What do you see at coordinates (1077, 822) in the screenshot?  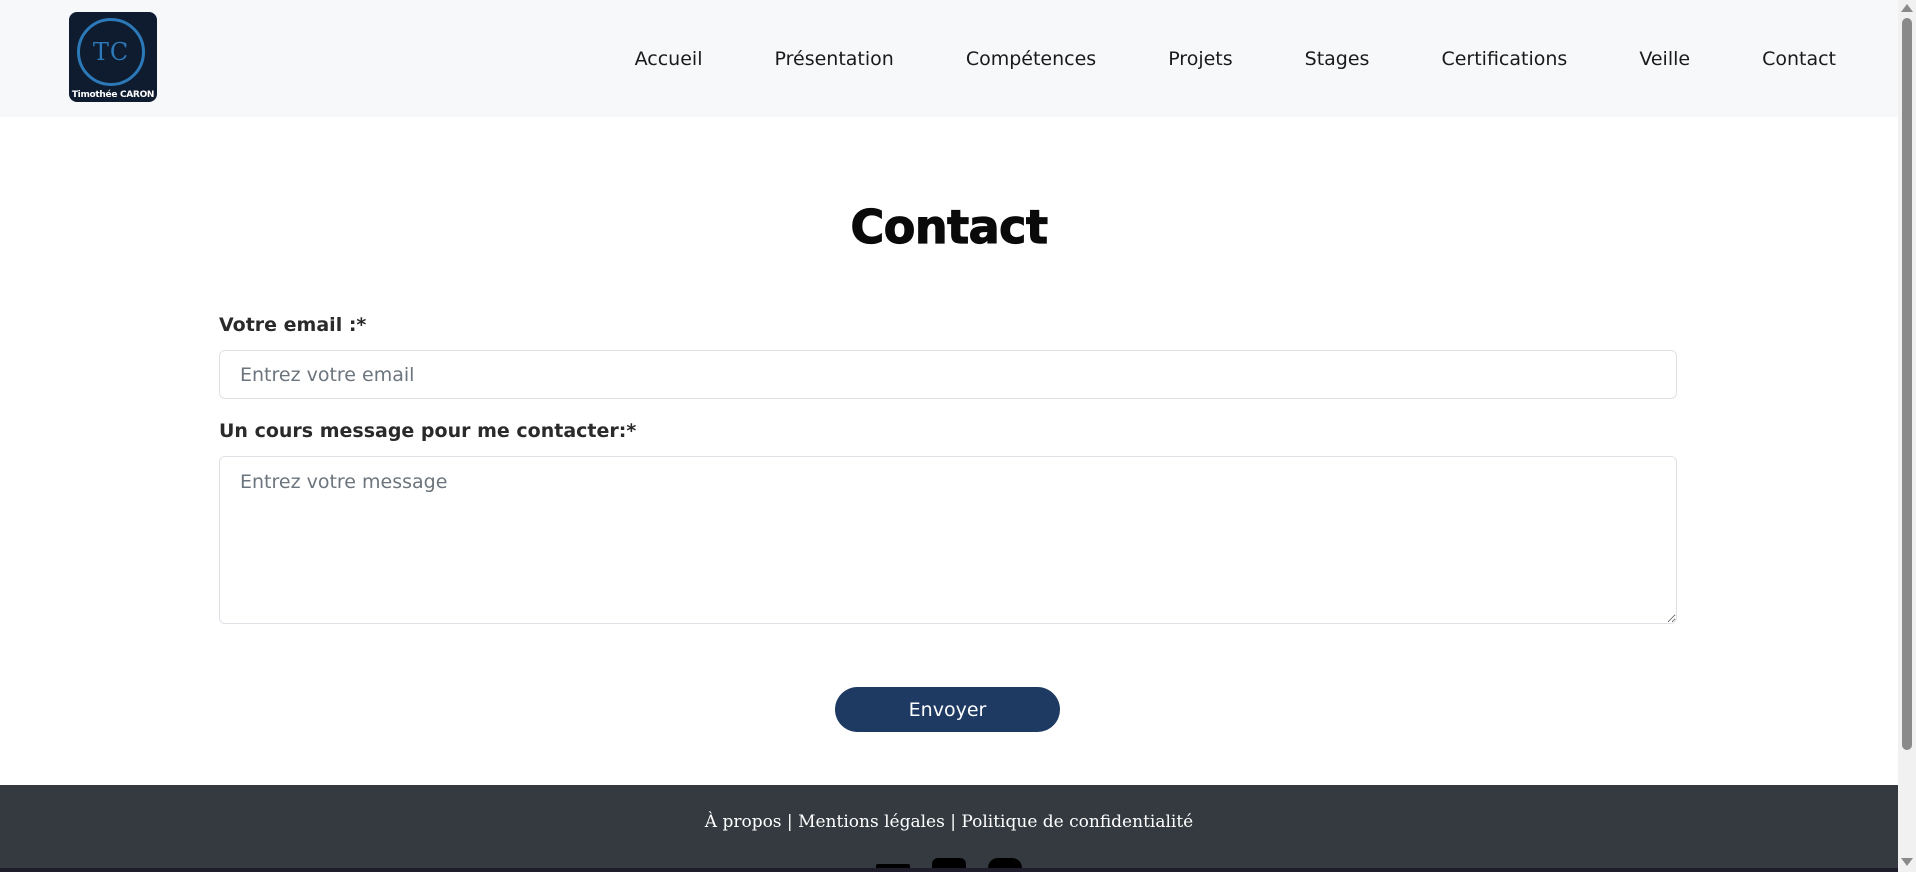 I see `footer-link-privacy: Politique de confidentialité` at bounding box center [1077, 822].